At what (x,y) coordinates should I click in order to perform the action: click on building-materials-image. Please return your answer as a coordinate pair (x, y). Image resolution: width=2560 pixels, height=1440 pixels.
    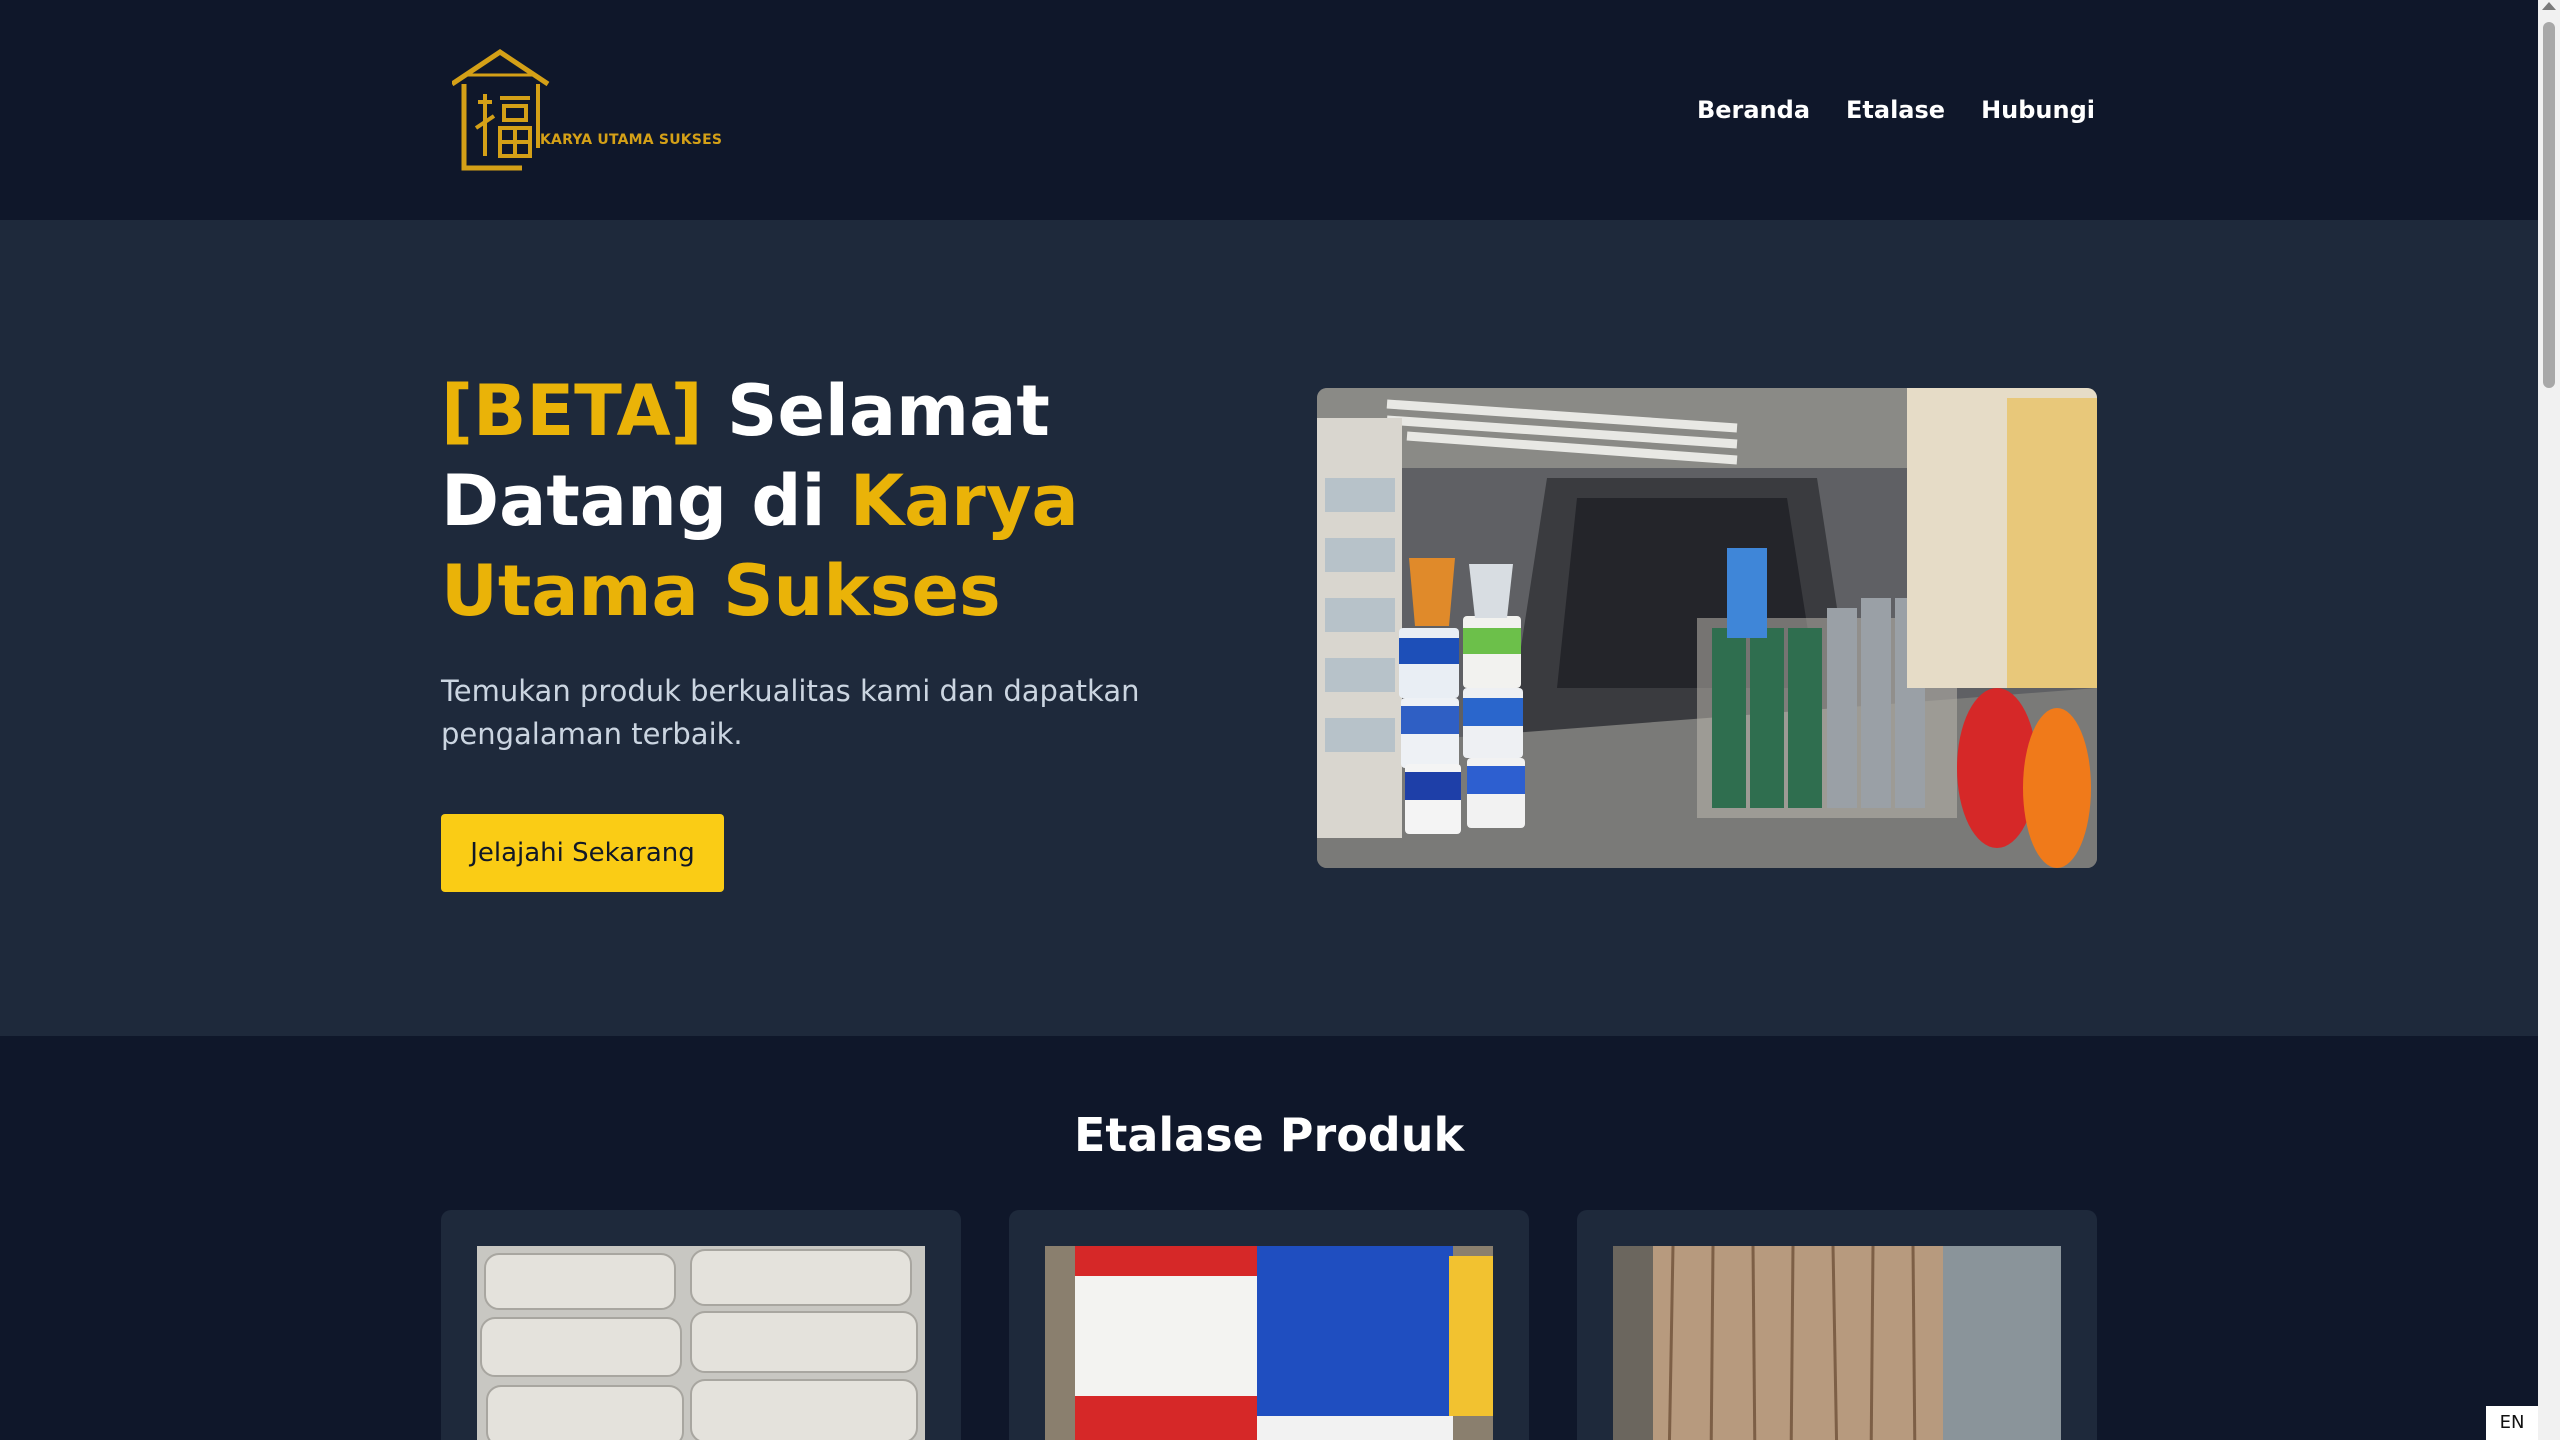
    Looking at the image, I should click on (1837, 1343).